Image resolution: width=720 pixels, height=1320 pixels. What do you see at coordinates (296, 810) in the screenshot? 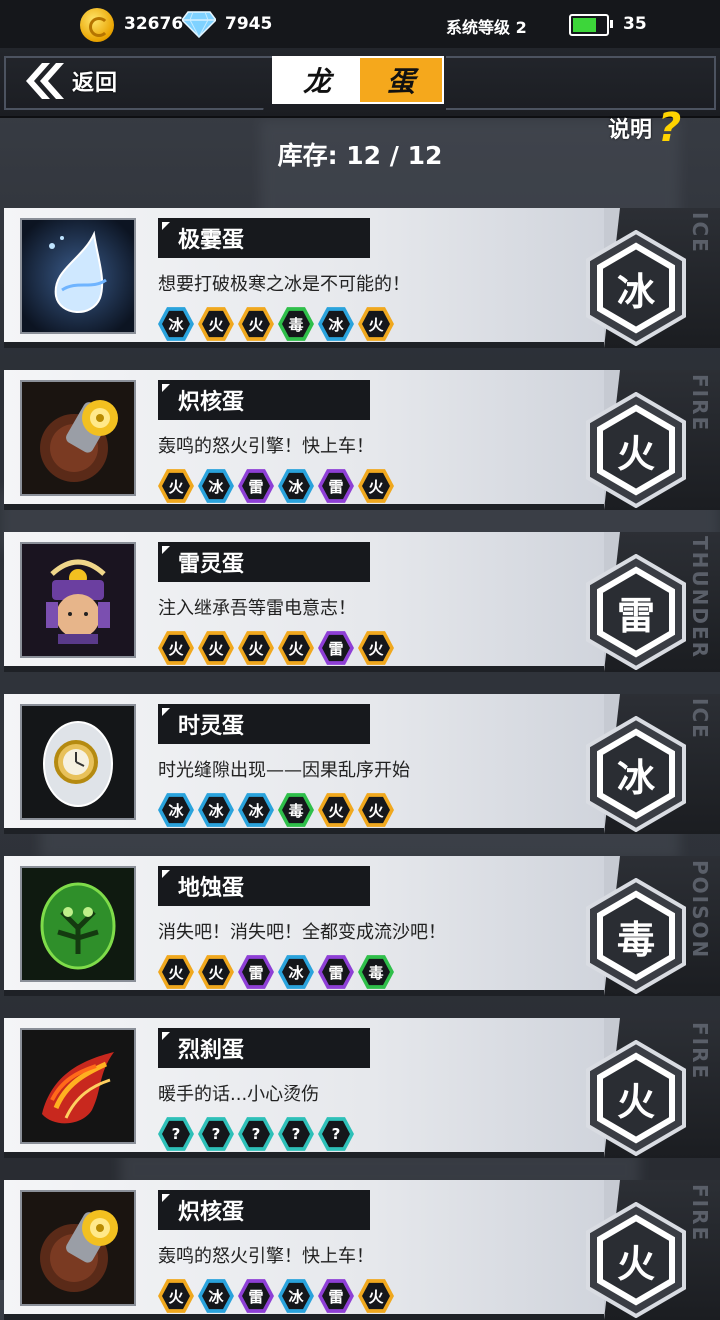
I see `skill-label: 毒` at bounding box center [296, 810].